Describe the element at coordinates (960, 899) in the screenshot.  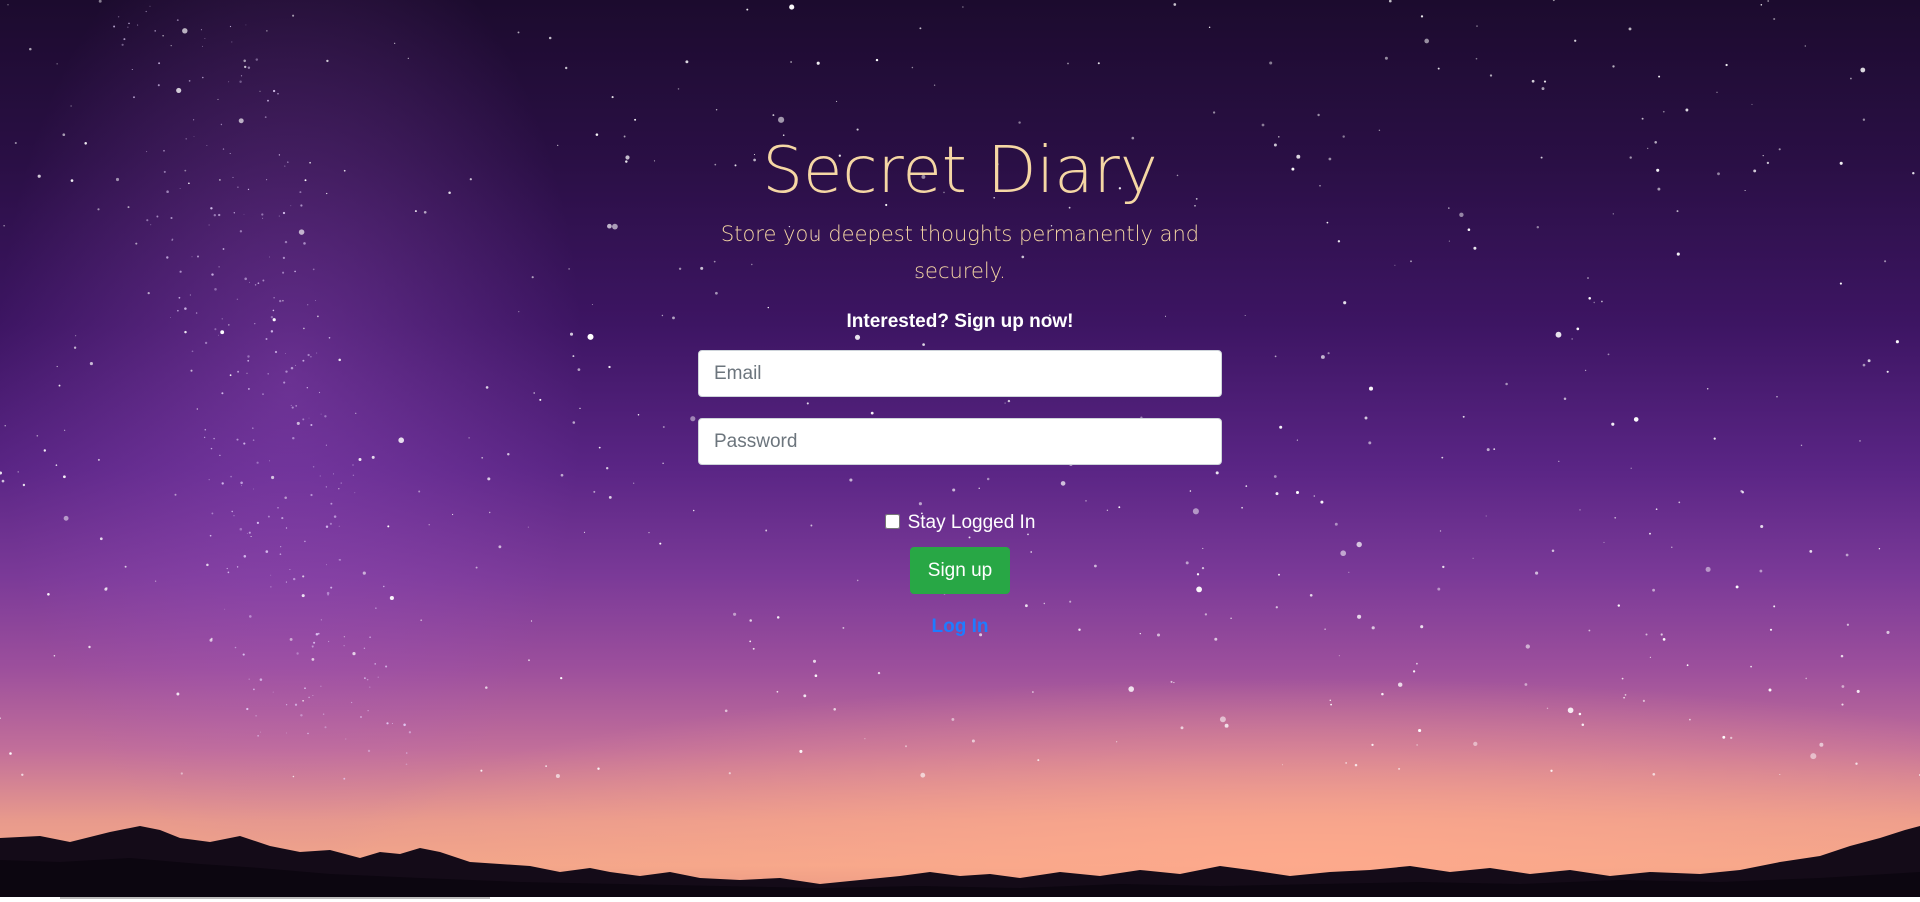
I see `bottom-bar` at that location.